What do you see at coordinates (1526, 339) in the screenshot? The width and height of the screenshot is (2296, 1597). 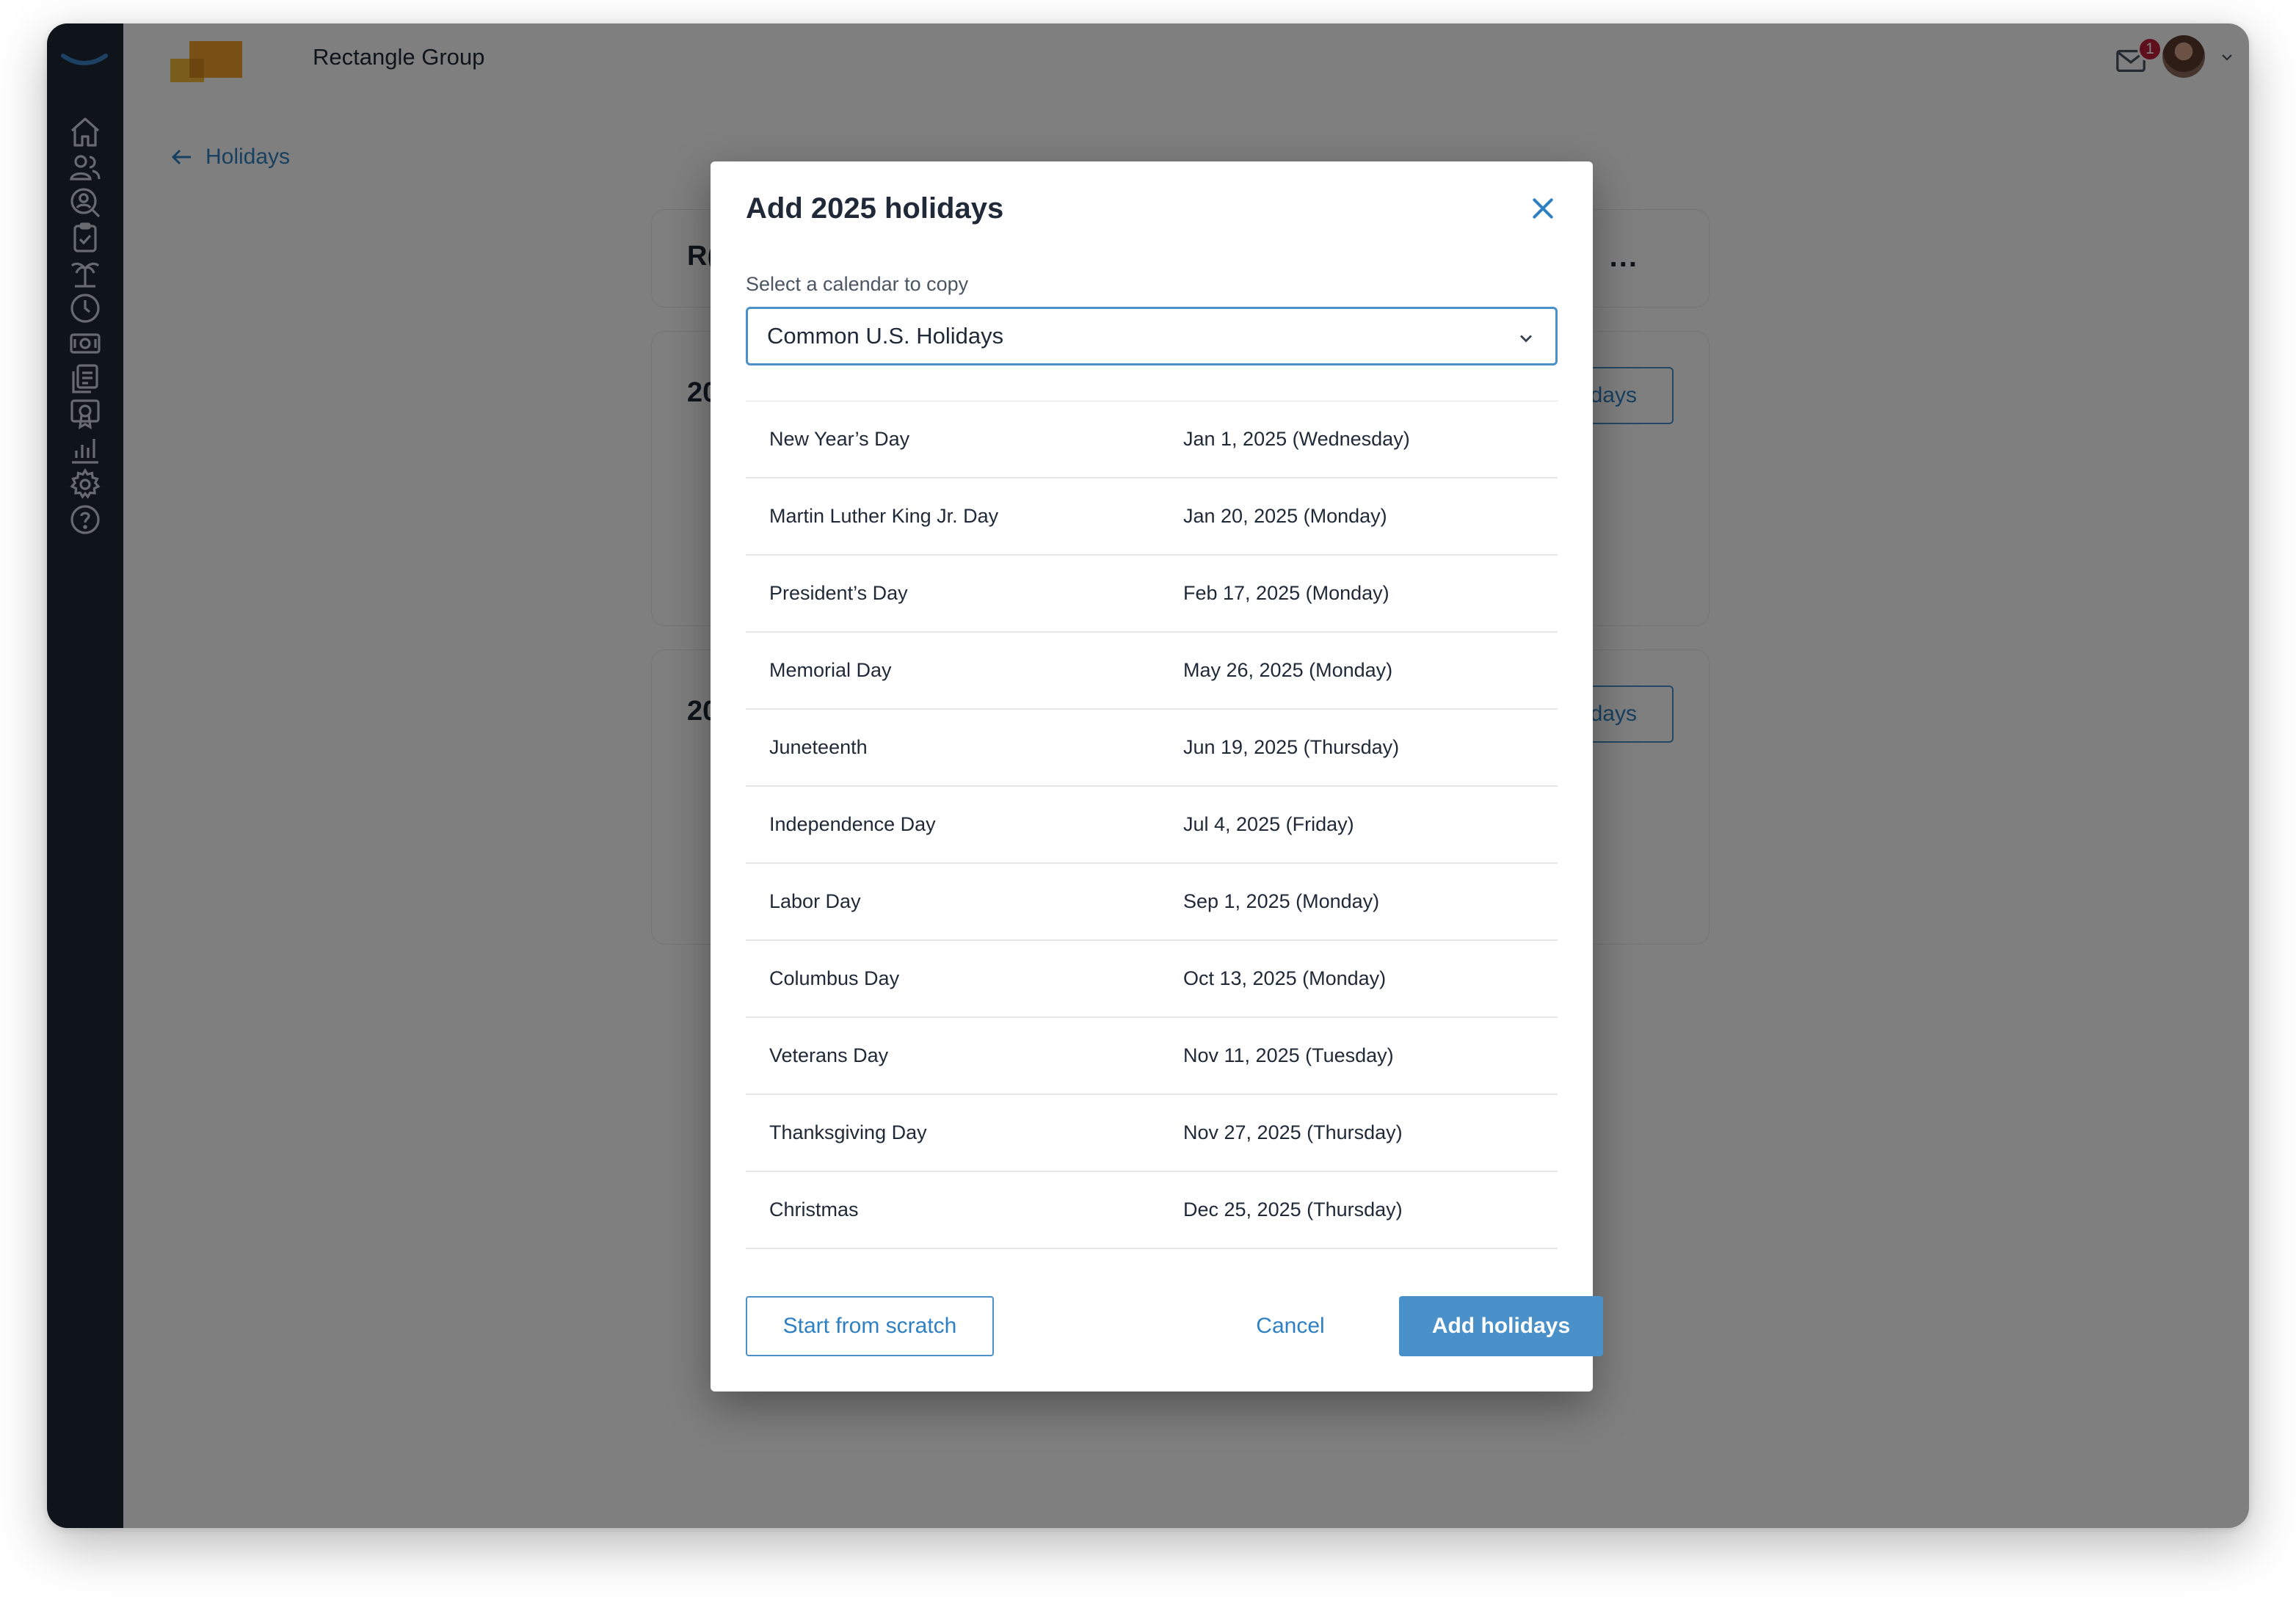 I see `chevron-down-icon` at bounding box center [1526, 339].